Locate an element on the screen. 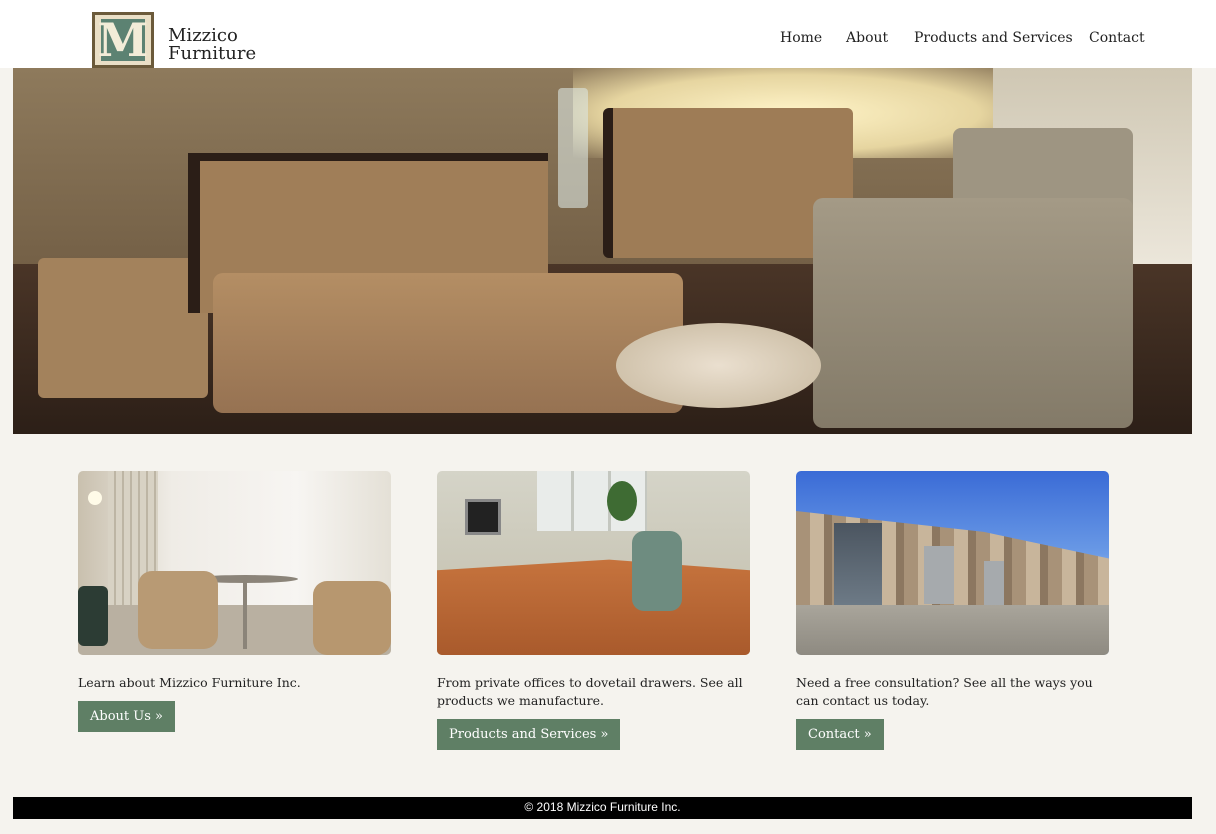 This screenshot has height=834, width=1216. copyright-text: © 2018 Mizzico Furniture Inc. is located at coordinates (602, 807).